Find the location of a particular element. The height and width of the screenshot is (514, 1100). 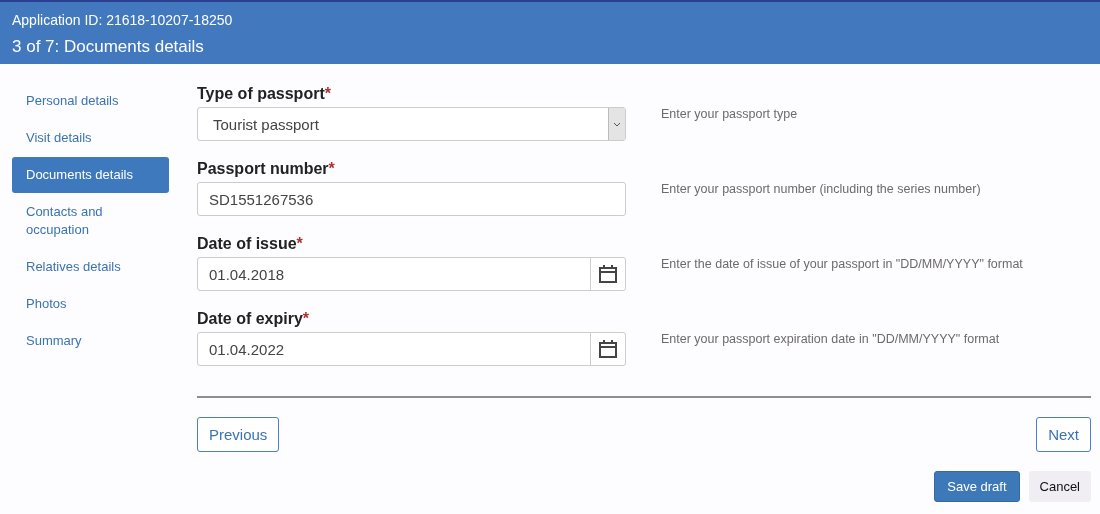

application-id: Application ID: 21618-10207-18250 is located at coordinates (123, 20).